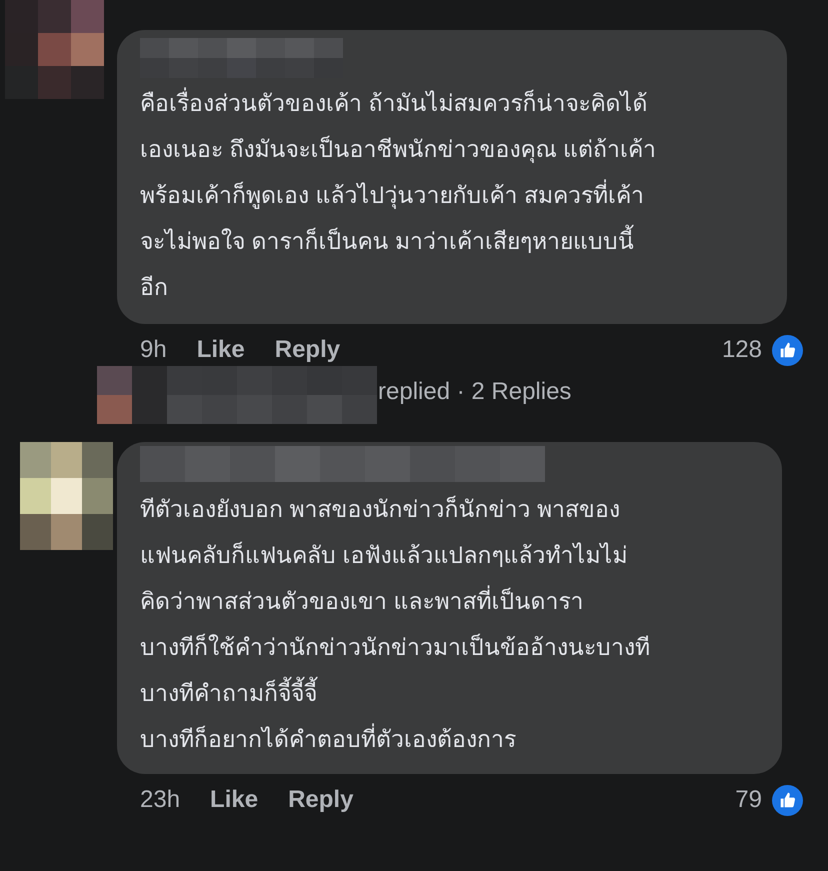  What do you see at coordinates (475, 392) in the screenshot?
I see `replies-link: replied · 2 Replies` at bounding box center [475, 392].